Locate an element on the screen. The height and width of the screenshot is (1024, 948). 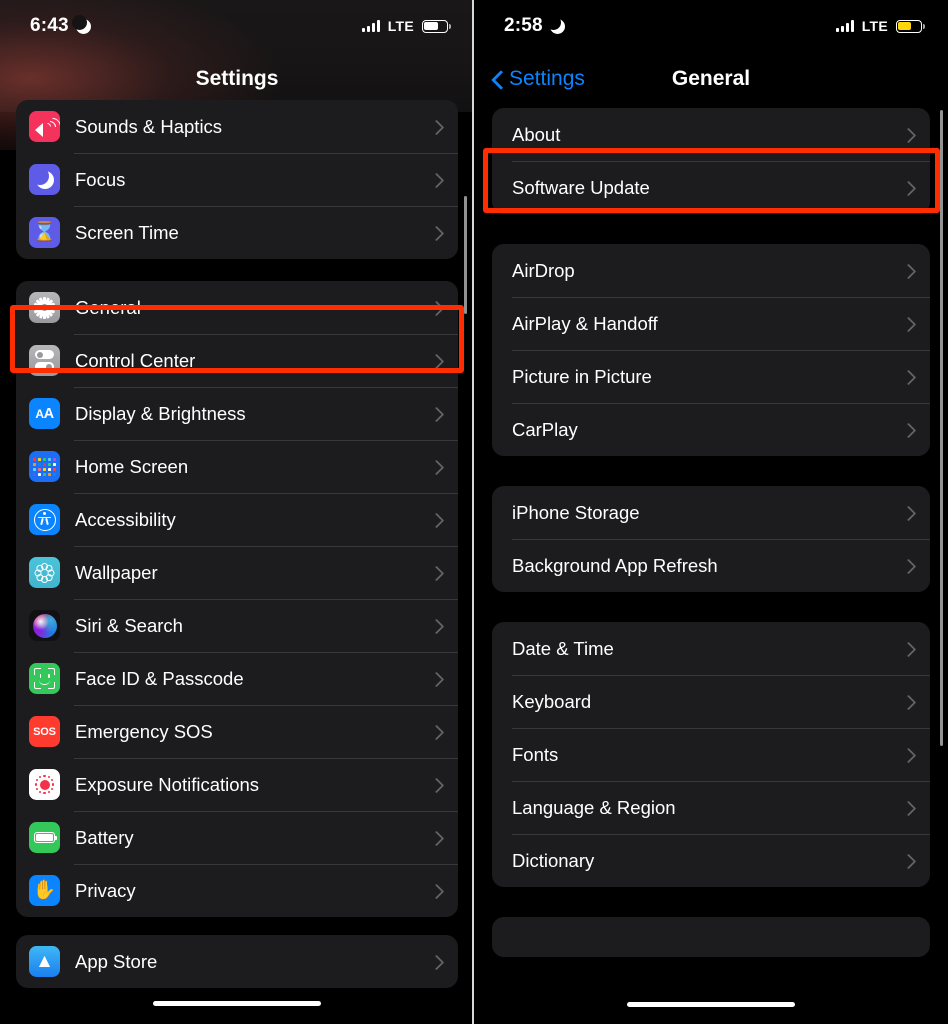
sos-icon: SOS is located at coordinates (44, 731).